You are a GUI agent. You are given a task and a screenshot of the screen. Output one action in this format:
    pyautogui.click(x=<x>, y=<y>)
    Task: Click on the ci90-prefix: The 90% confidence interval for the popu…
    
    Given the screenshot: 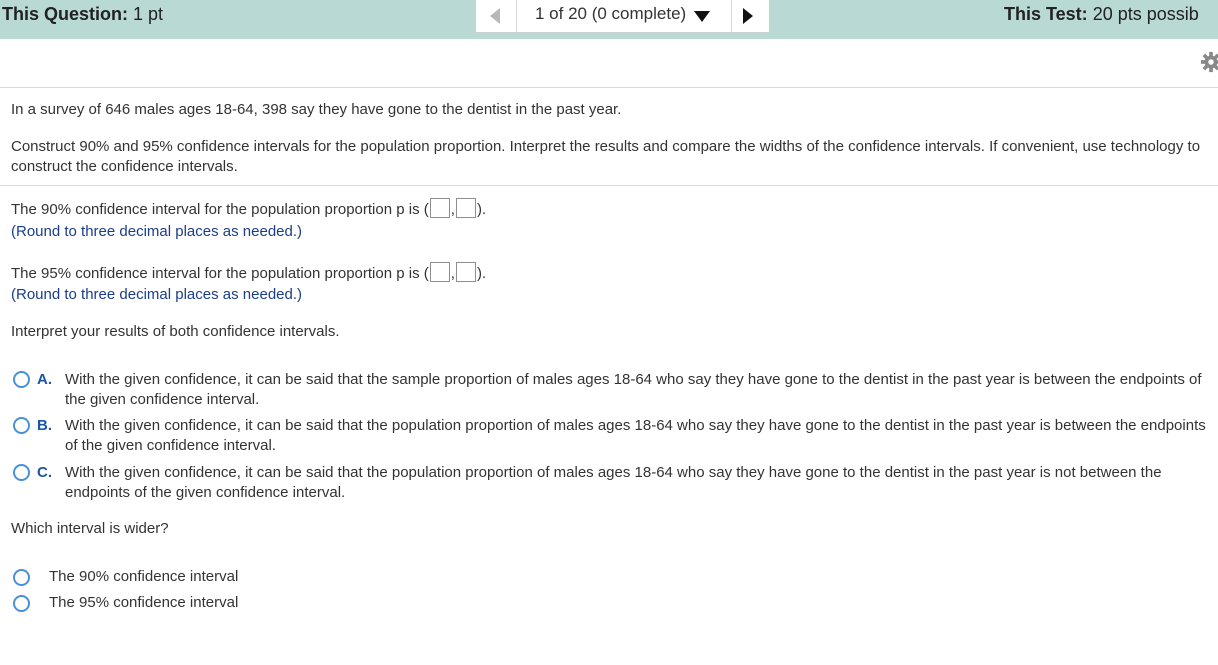 What is the action you would take?
    pyautogui.click(x=220, y=209)
    